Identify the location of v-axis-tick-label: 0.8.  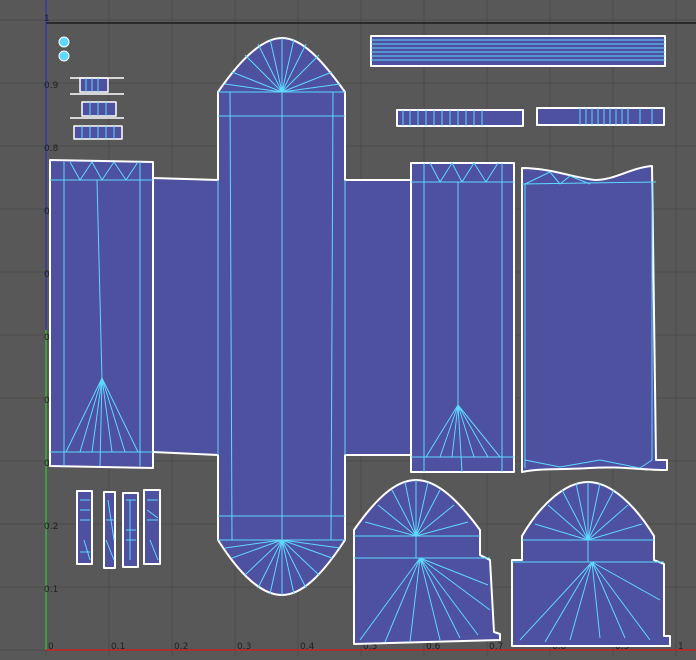
(51, 149).